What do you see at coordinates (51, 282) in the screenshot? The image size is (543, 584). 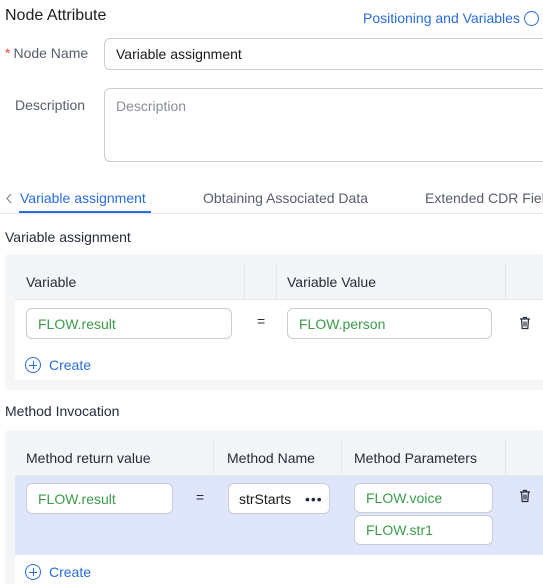 I see `column-variable: Variable` at bounding box center [51, 282].